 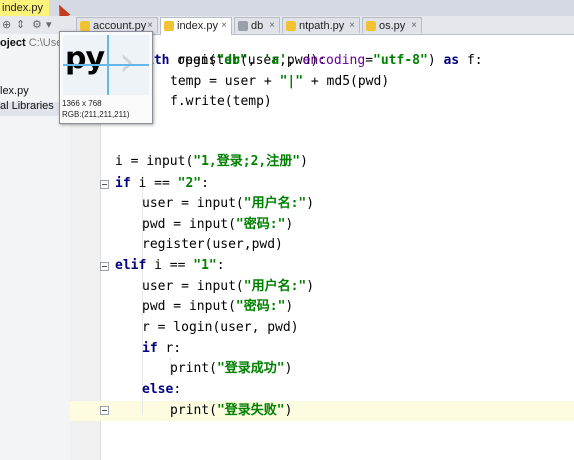 I want to click on code-named-arg: encoding, so click(x=334, y=60).